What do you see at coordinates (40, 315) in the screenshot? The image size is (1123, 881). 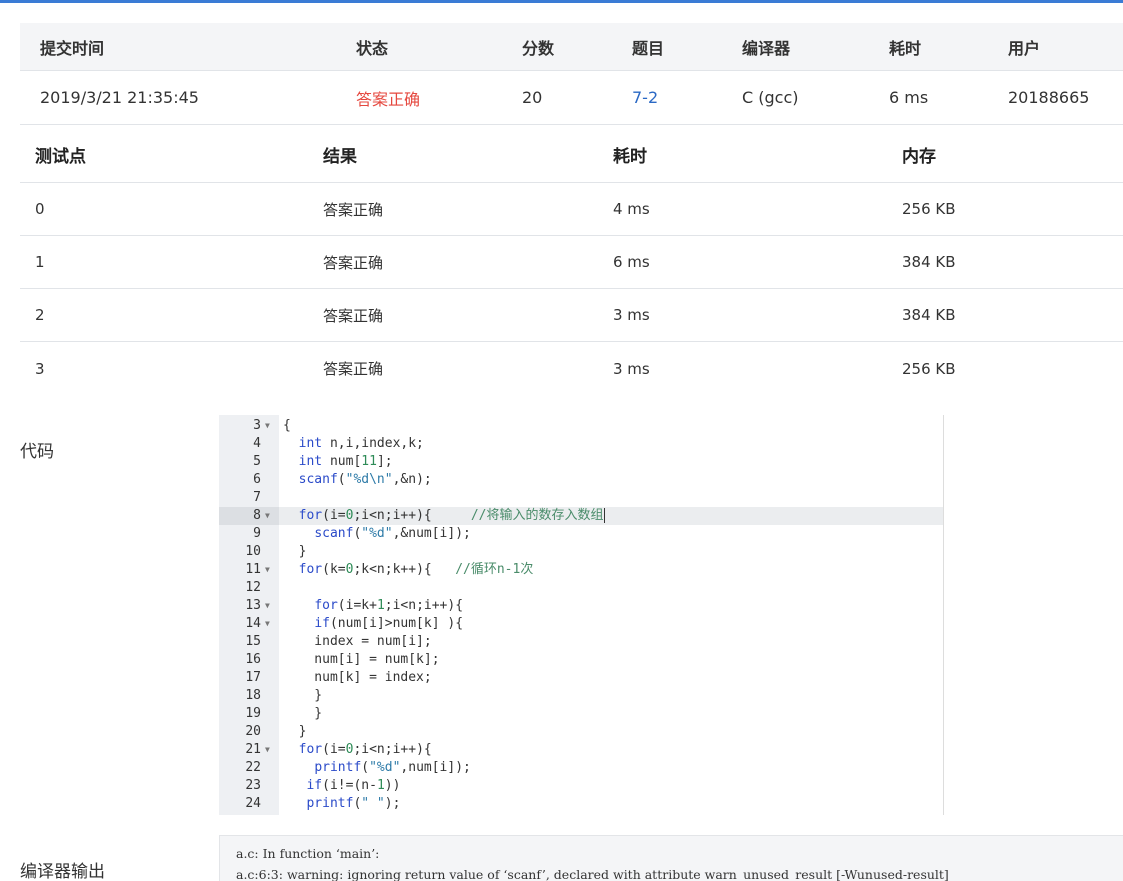 I see `testcase-id: 2` at bounding box center [40, 315].